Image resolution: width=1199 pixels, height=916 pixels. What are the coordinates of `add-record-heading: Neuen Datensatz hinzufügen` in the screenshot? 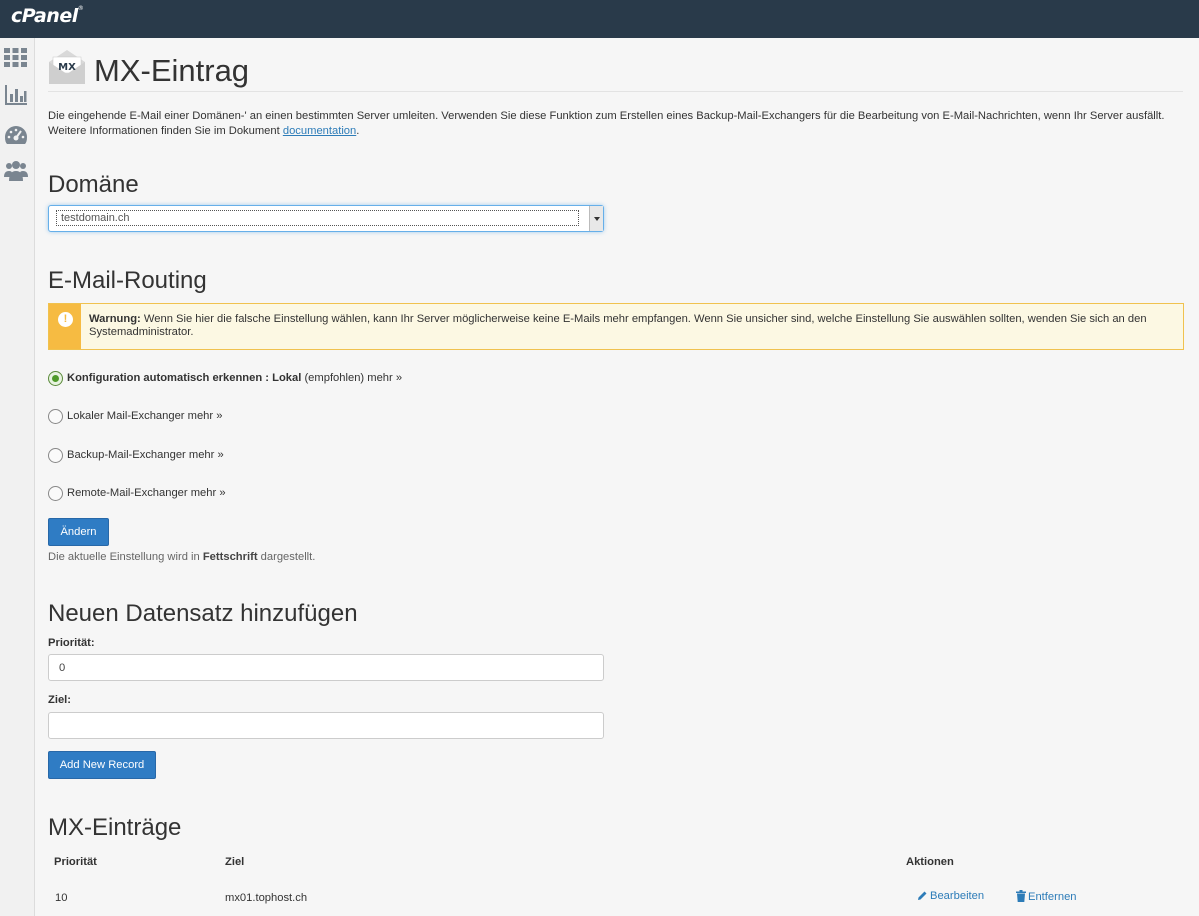 It's located at (203, 613).